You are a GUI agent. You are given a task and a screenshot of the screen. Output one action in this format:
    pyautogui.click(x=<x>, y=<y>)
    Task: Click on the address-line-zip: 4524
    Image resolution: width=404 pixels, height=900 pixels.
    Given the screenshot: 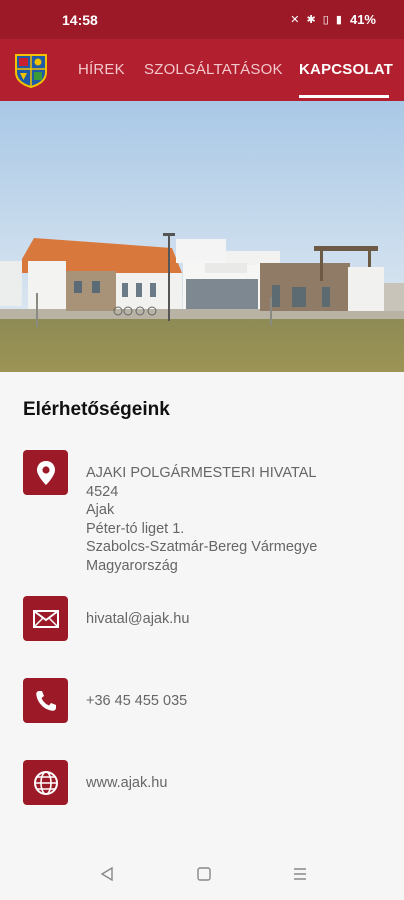 What is the action you would take?
    pyautogui.click(x=102, y=491)
    